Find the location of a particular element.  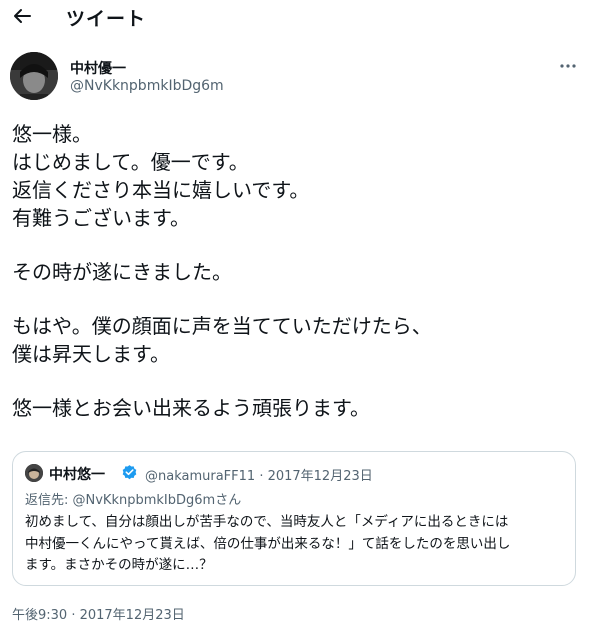

quoted-author-avatar is located at coordinates (34, 473).